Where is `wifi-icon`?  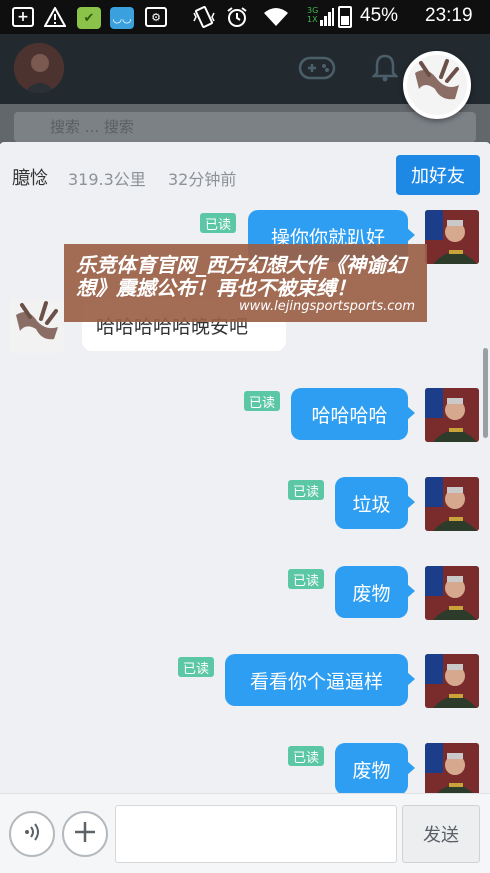
wifi-icon is located at coordinates (276, 17).